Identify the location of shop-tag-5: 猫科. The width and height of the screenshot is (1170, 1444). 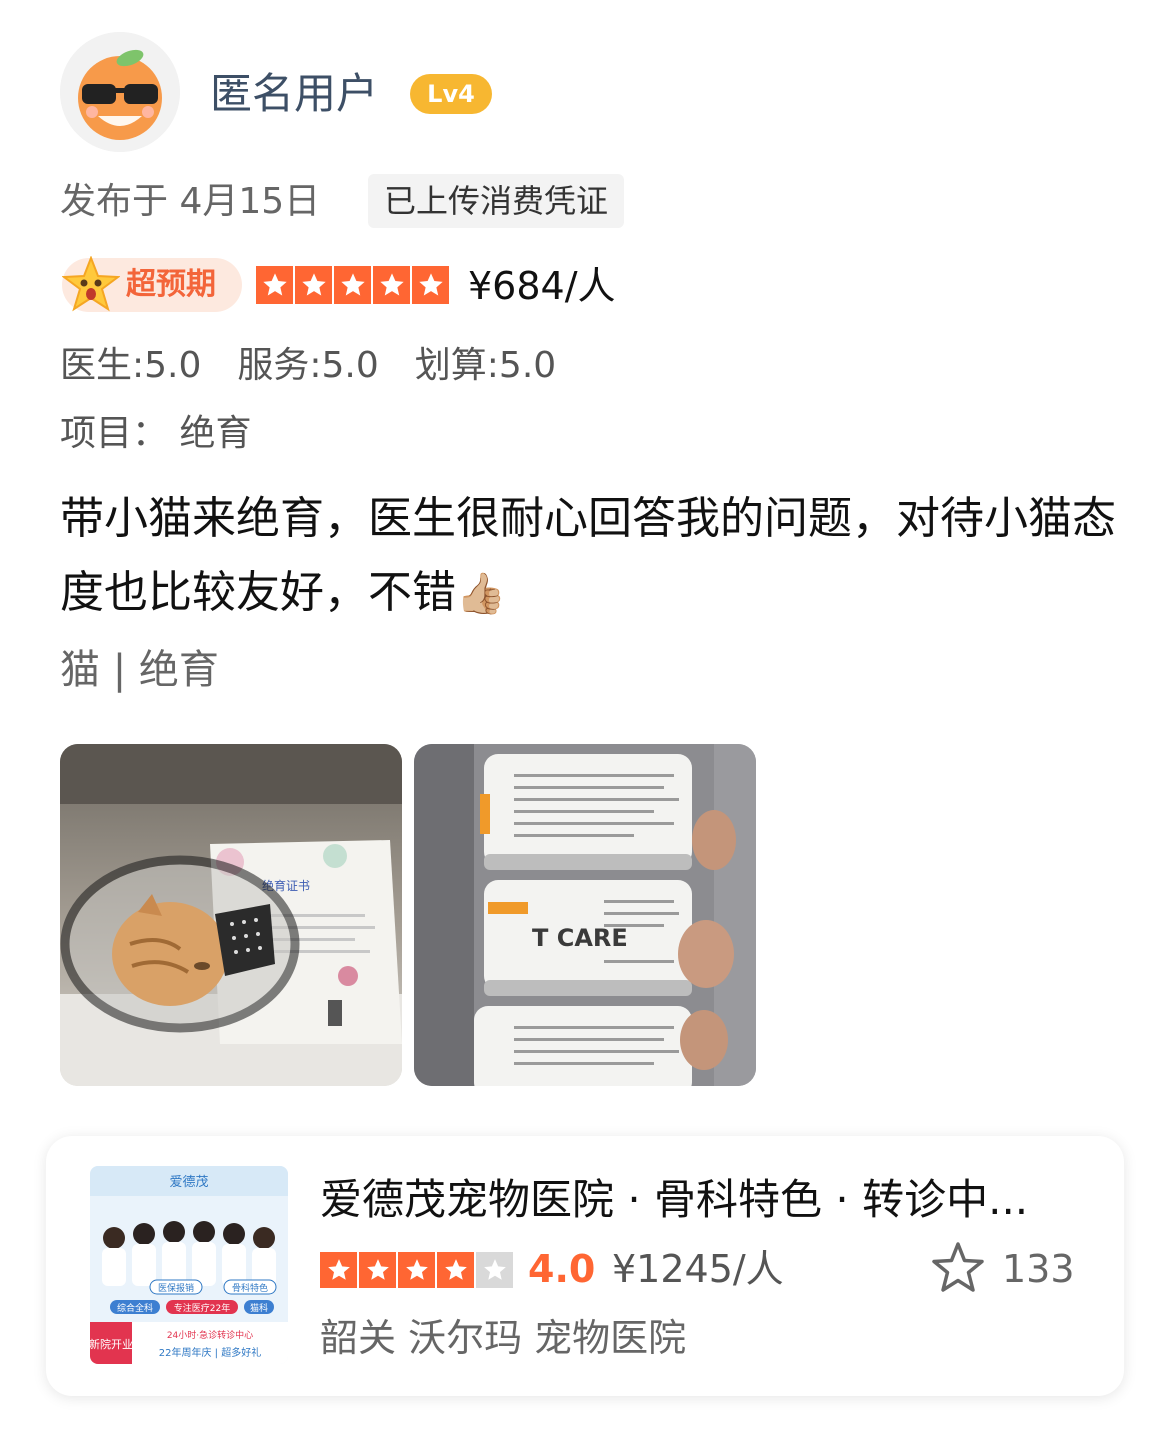
(259, 1308).